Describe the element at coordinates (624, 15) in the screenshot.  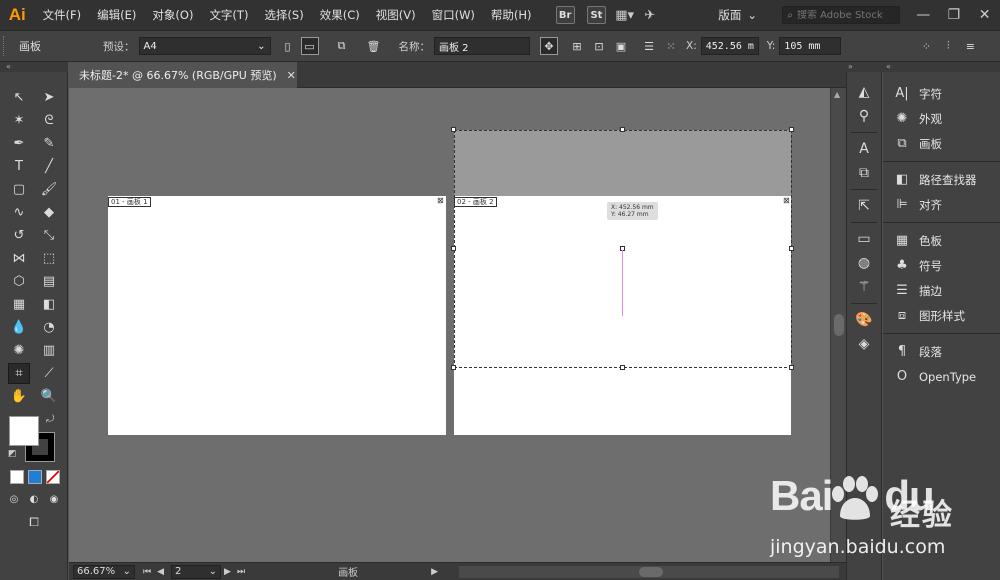
I see `arrange-documents-icon: ▦▾` at that location.